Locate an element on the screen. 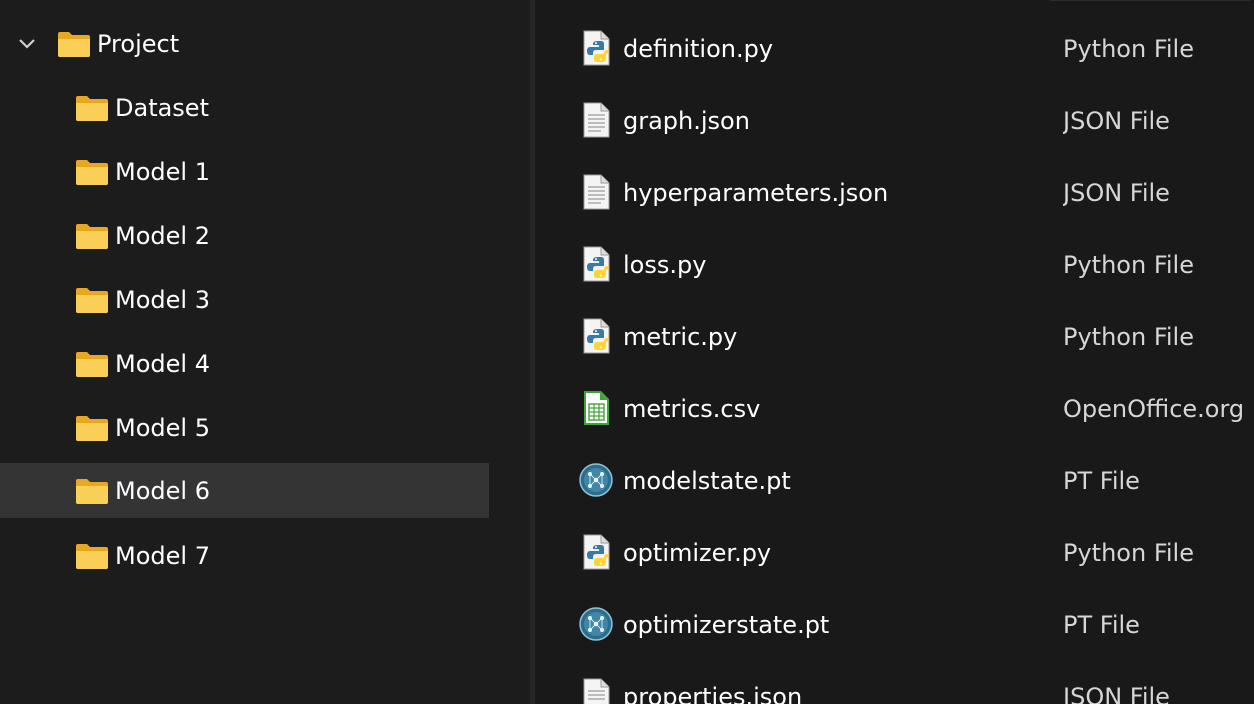 This screenshot has width=1254, height=704. file-row: properties.json JSON File is located at coordinates (894, 682).